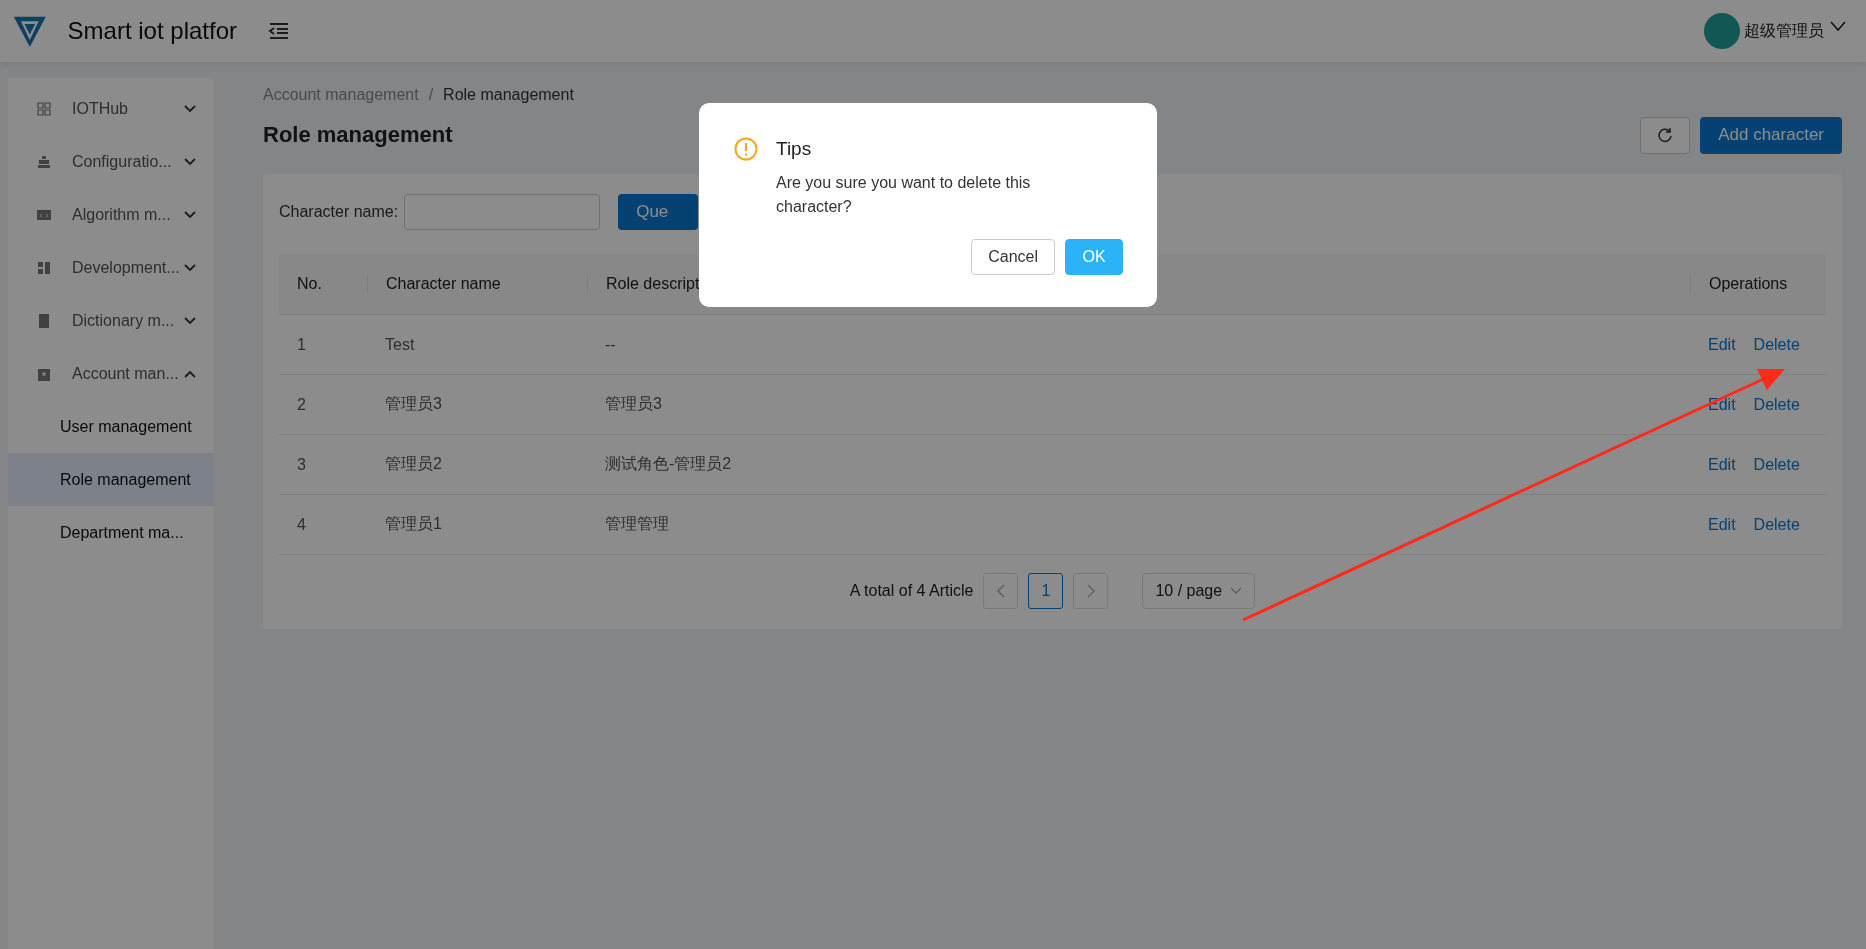 The image size is (1866, 949). What do you see at coordinates (111, 108) in the screenshot?
I see `nav-item: IOTHub` at bounding box center [111, 108].